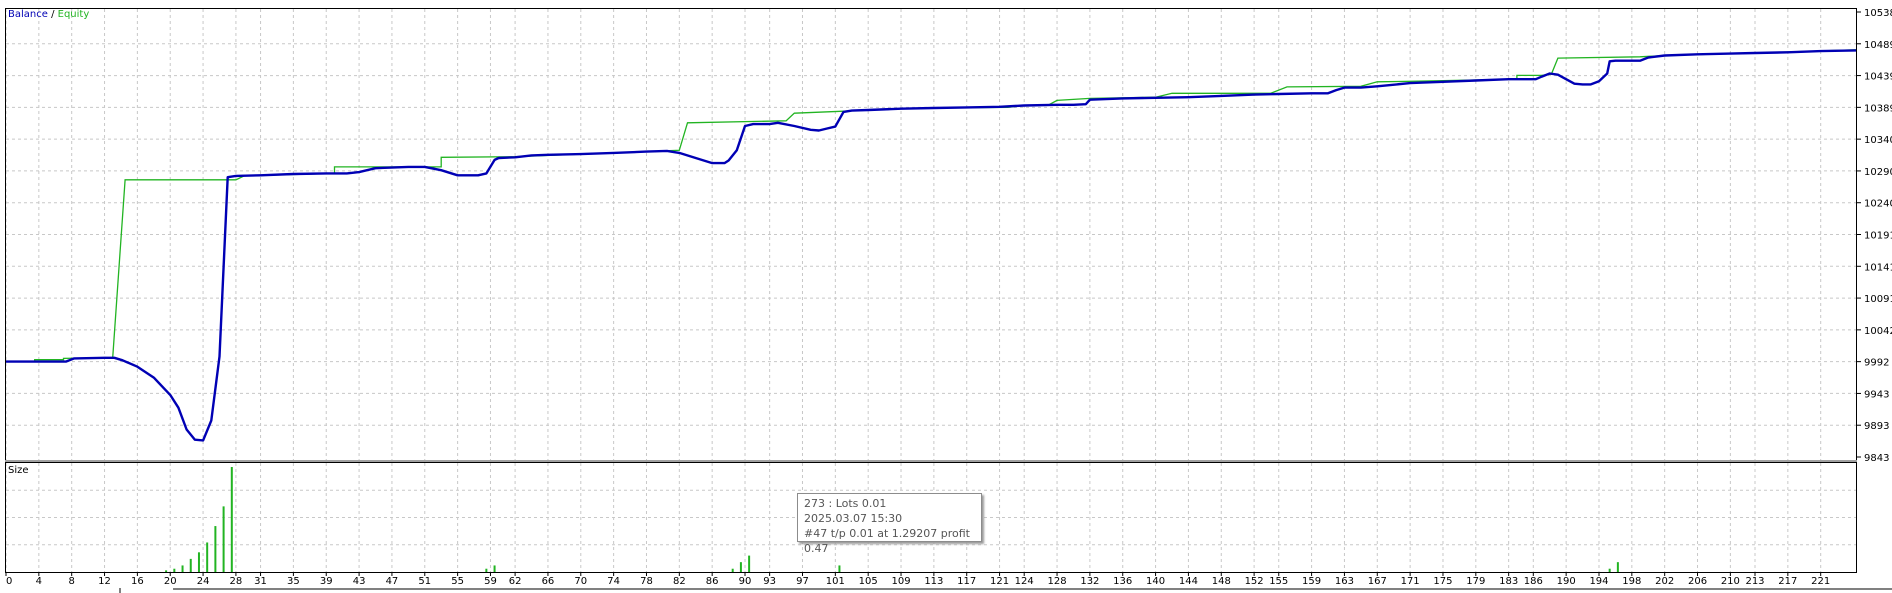  Describe the element at coordinates (1664, 581) in the screenshot. I see `x-tick-label: 202` at that location.